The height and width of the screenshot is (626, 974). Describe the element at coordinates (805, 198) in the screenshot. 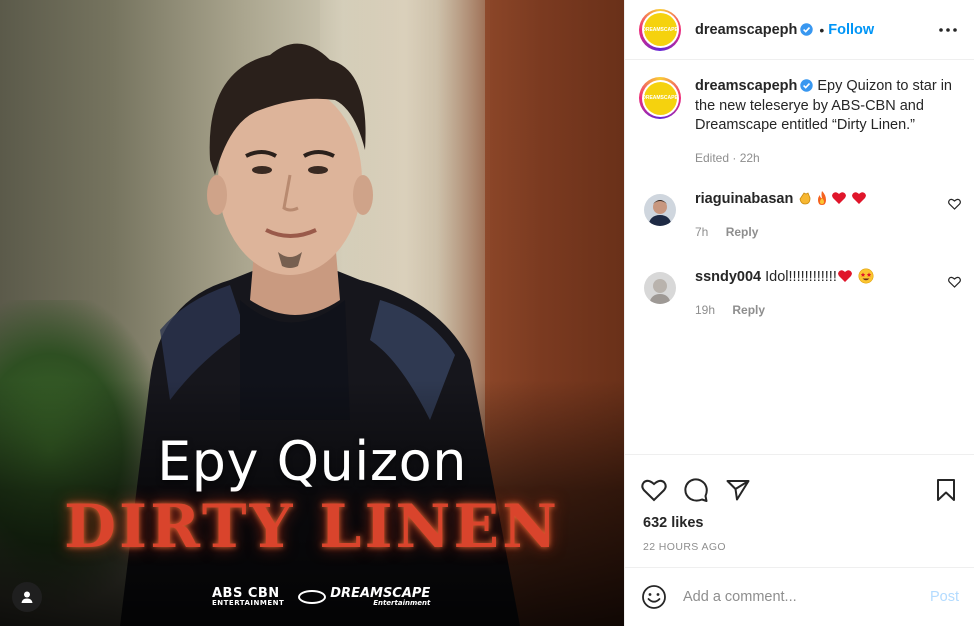

I see `clap-emoji-icon` at that location.